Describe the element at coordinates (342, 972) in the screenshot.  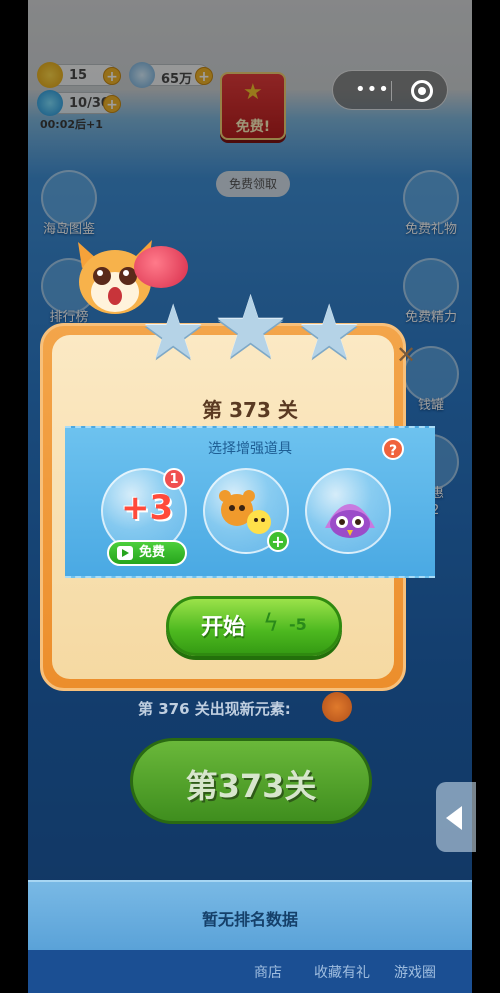
I see `nav-collect-gift: 收藏有礼` at that location.